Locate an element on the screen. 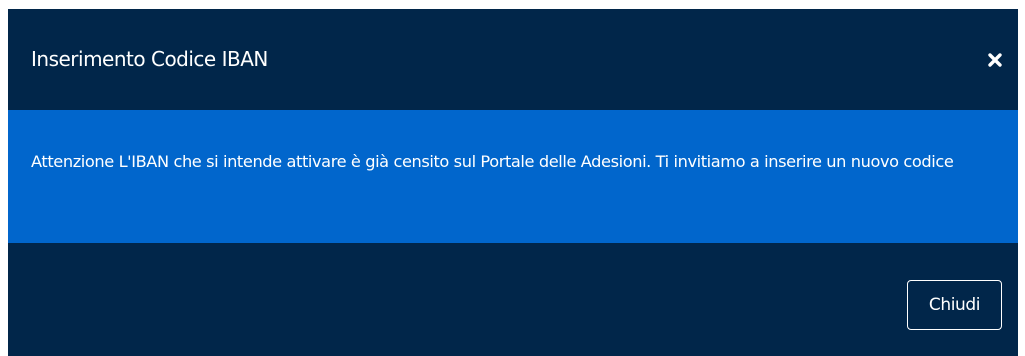 This screenshot has height=356, width=1025. chiudi-button: Chiudi is located at coordinates (954, 305).